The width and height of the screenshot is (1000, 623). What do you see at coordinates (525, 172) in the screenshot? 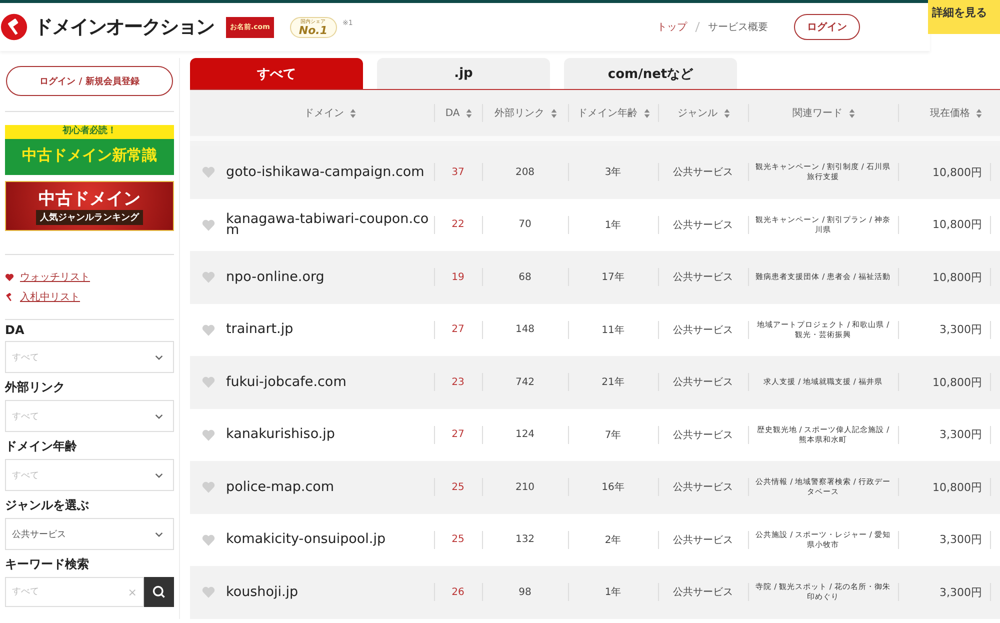
I see `table-cell: 208` at bounding box center [525, 172].